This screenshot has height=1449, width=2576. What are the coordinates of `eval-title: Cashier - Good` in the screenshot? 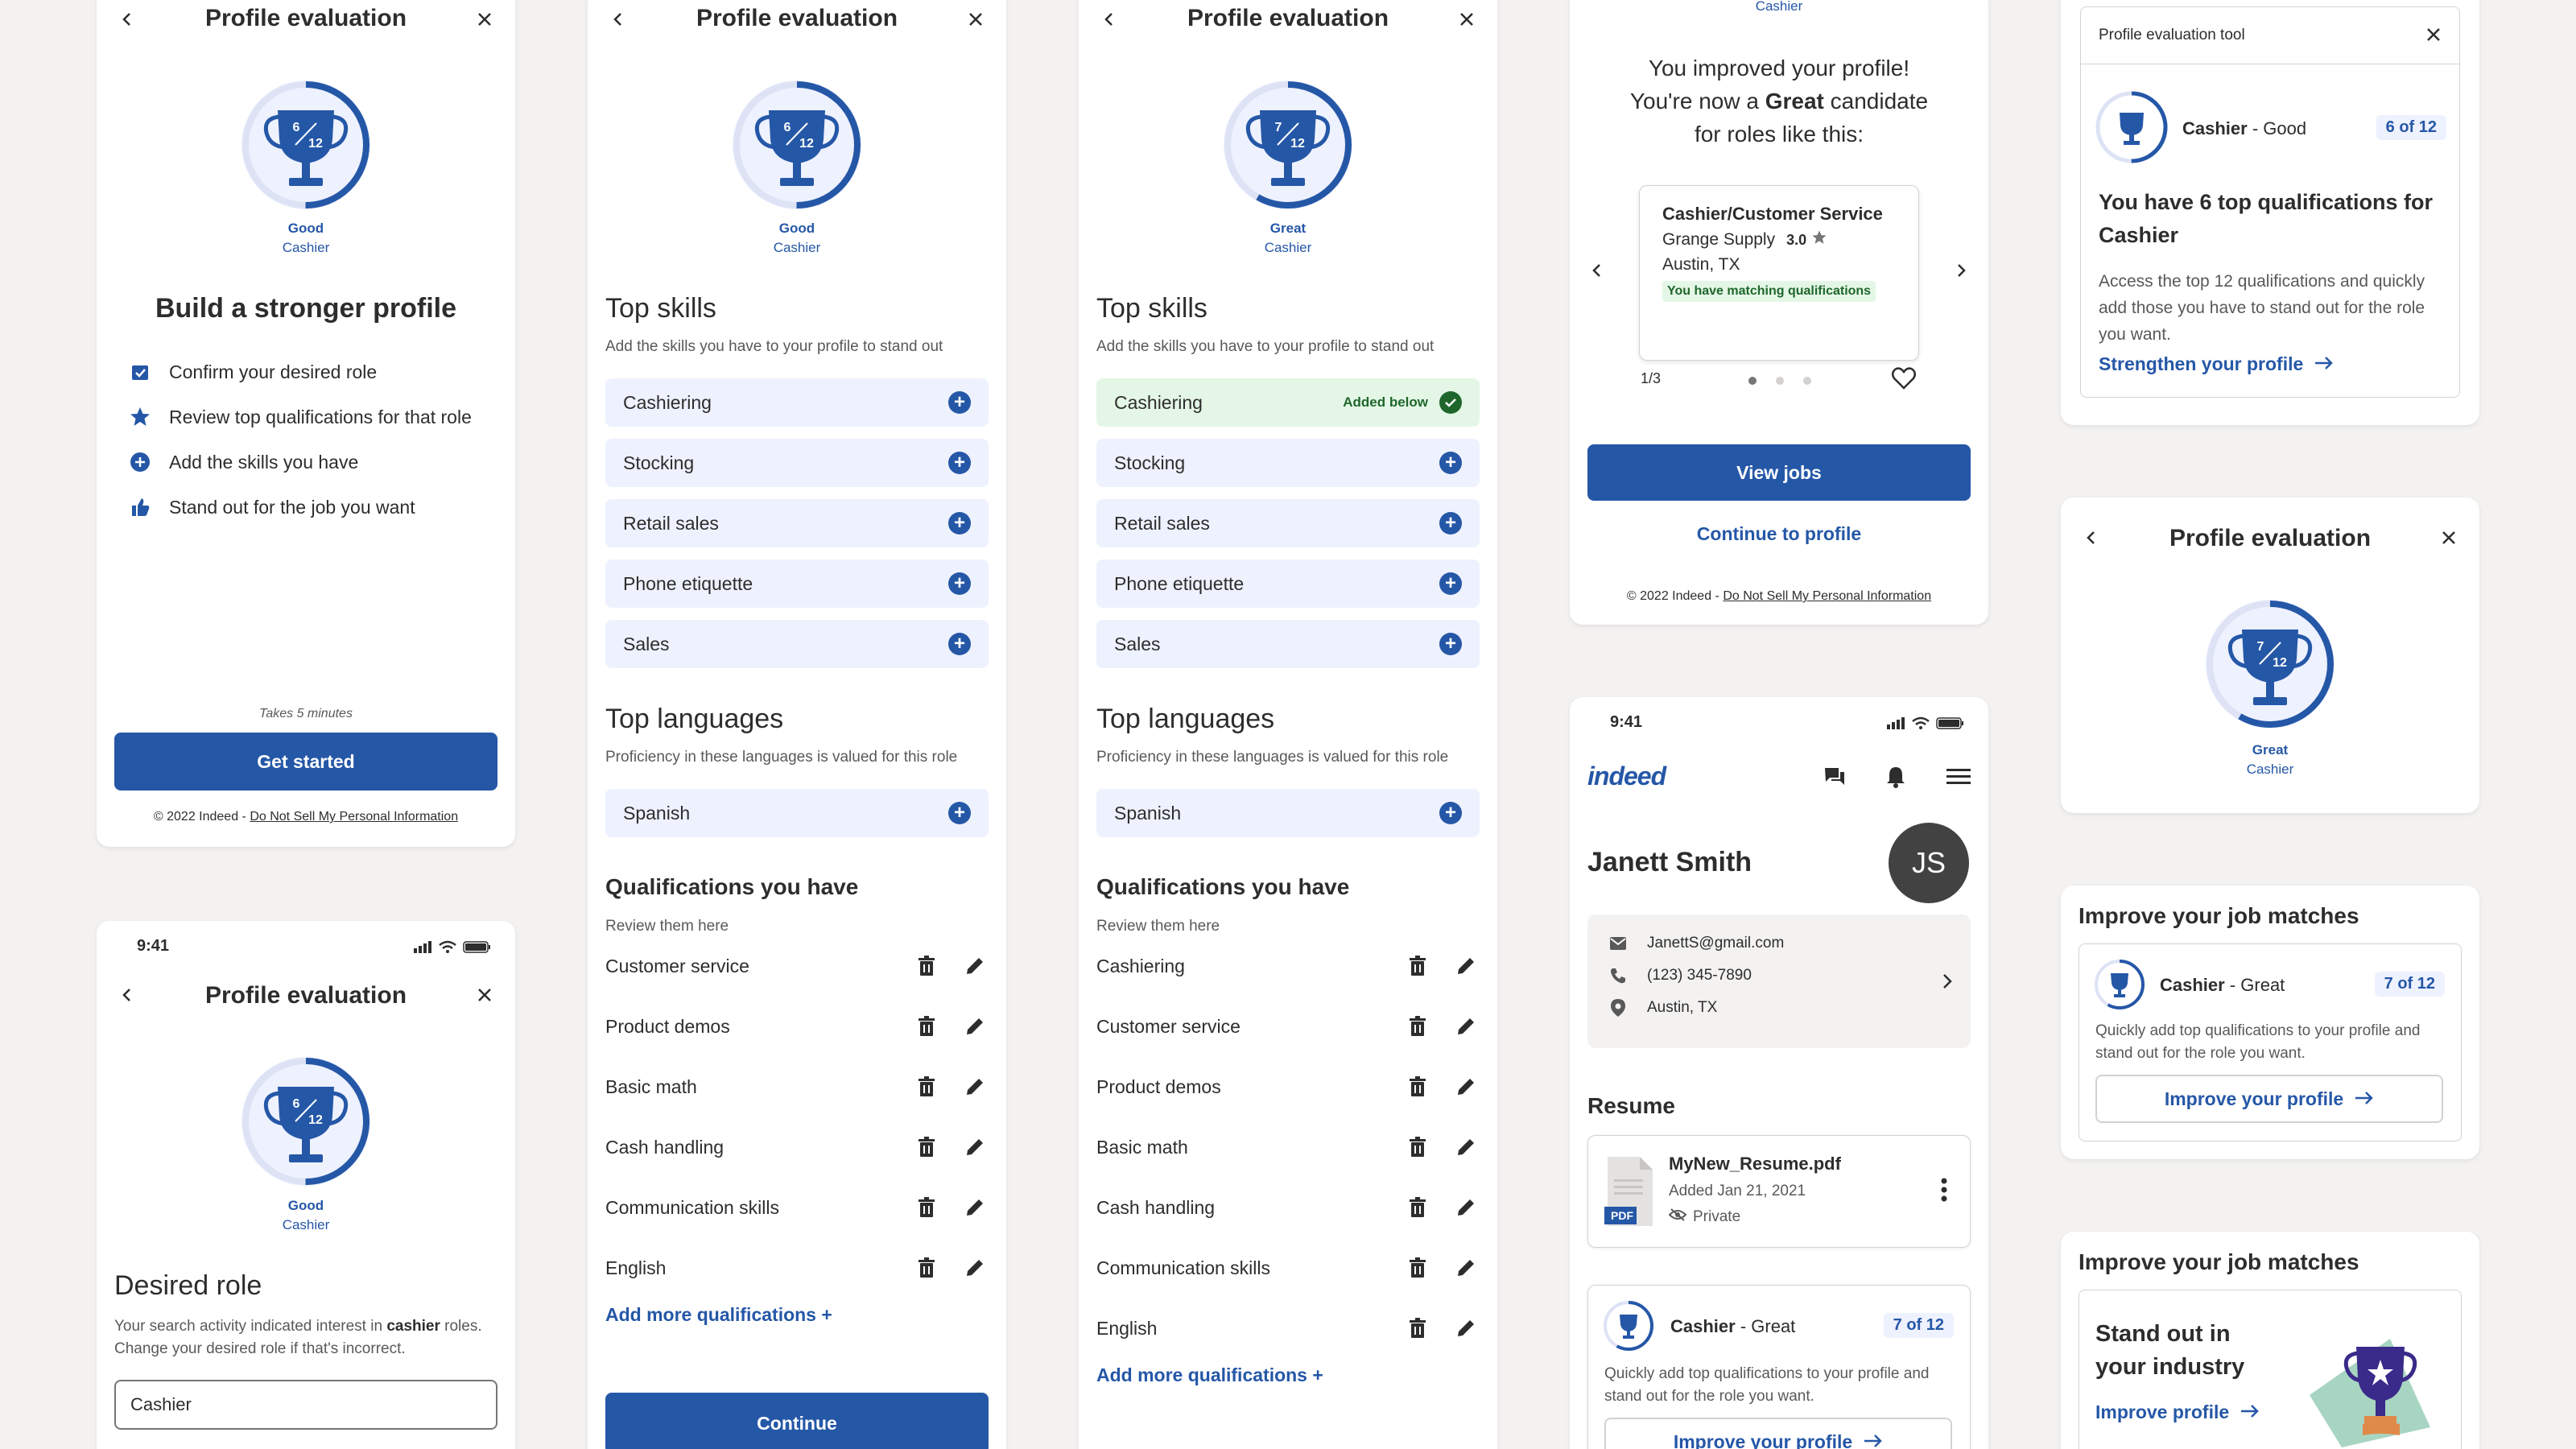 It's located at (2244, 128).